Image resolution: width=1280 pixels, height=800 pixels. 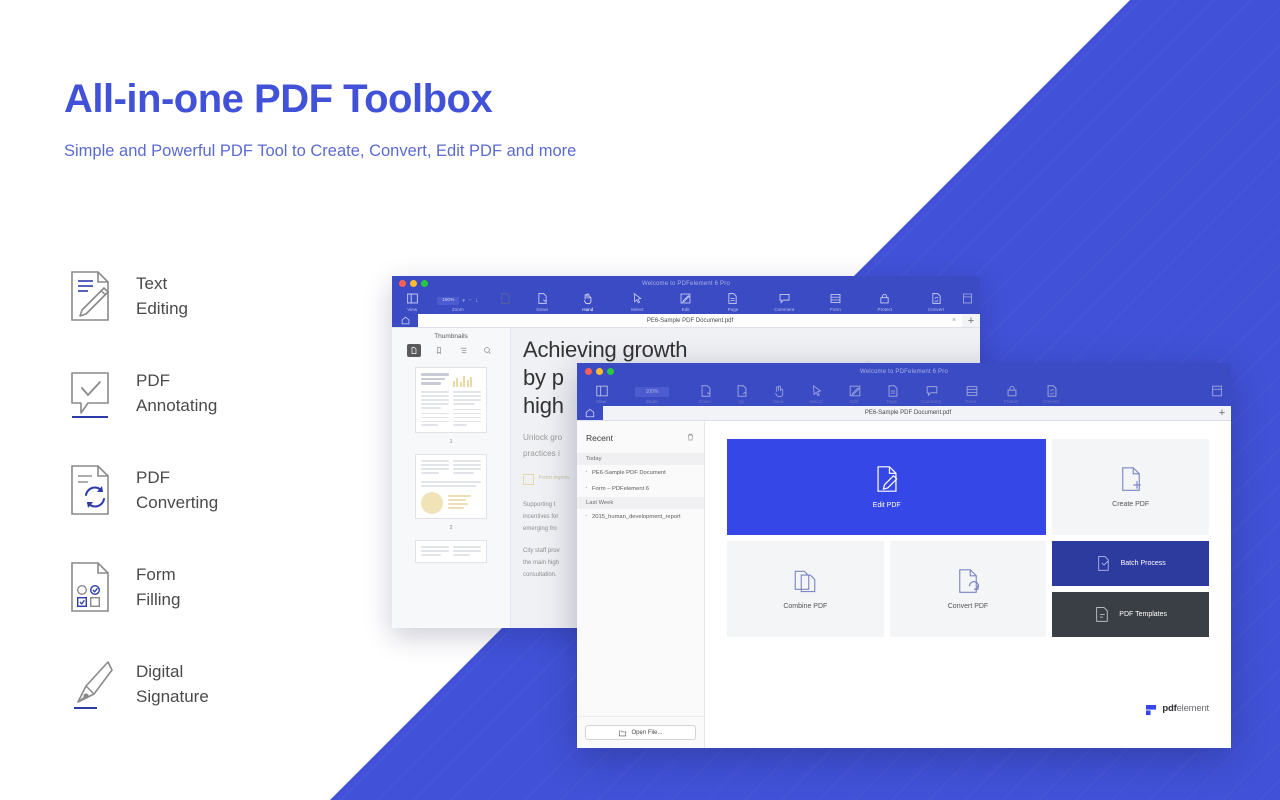 What do you see at coordinates (954, 320) in the screenshot?
I see `close-icon: ×` at bounding box center [954, 320].